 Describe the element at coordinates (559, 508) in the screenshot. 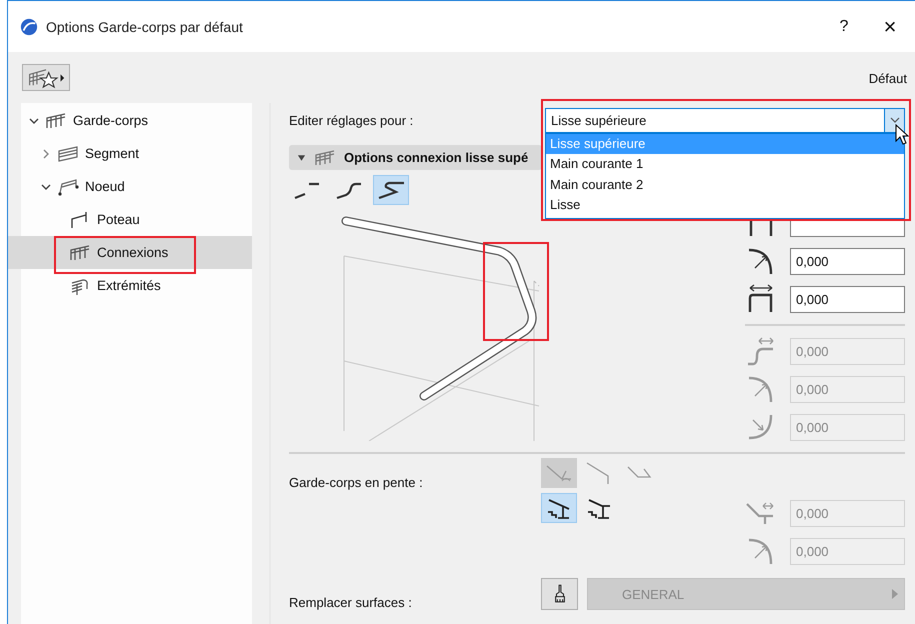

I see `post-type-button` at that location.